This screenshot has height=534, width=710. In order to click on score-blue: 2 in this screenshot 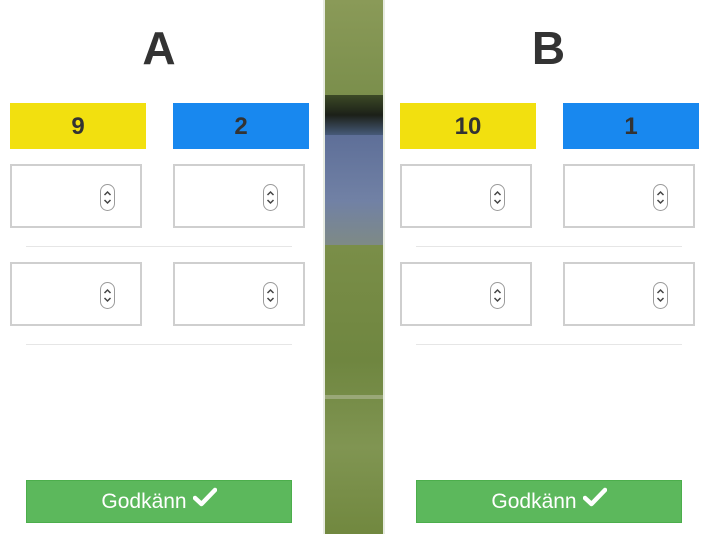, I will do `click(241, 126)`.